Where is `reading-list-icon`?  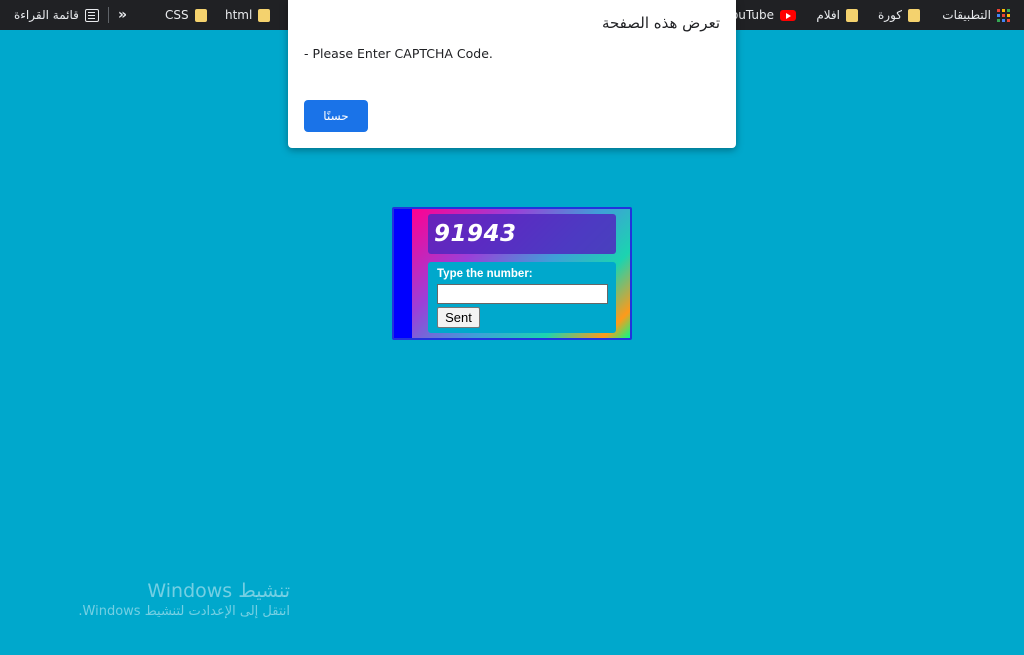 reading-list-icon is located at coordinates (91, 15).